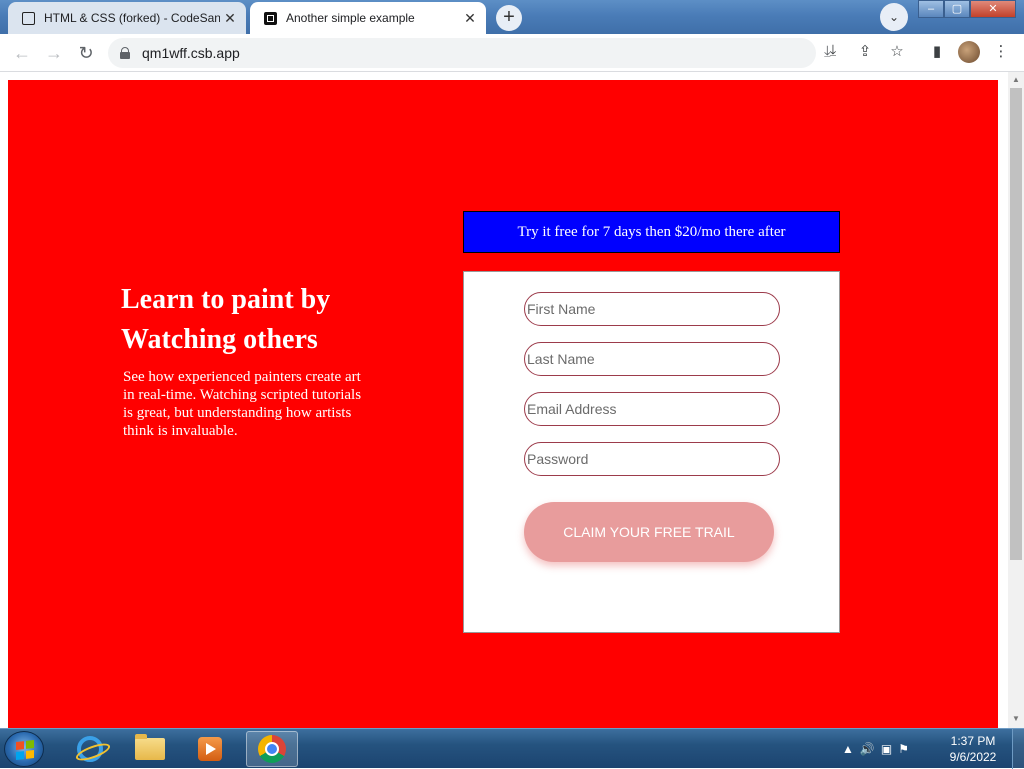 This screenshot has height=769, width=1024. Describe the element at coordinates (886, 749) in the screenshot. I see `network-icon: ▣` at that location.